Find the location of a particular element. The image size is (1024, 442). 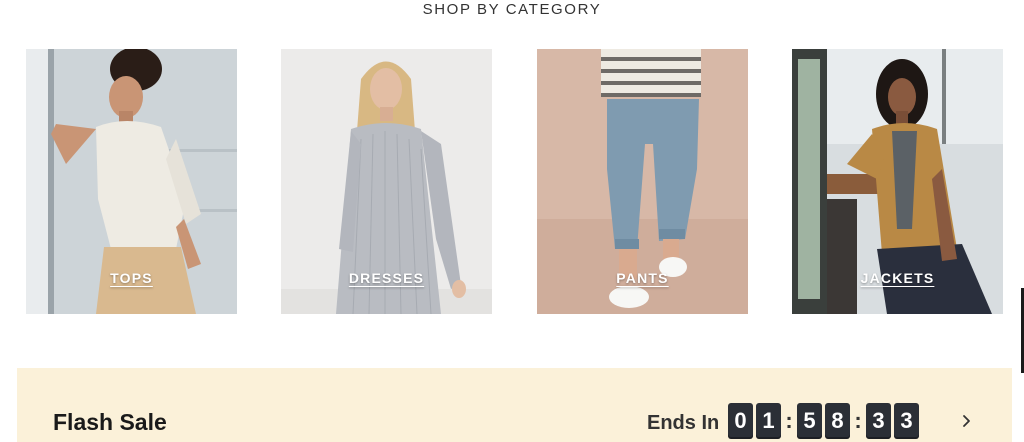

category-label-tops: TOPS is located at coordinates (131, 278).